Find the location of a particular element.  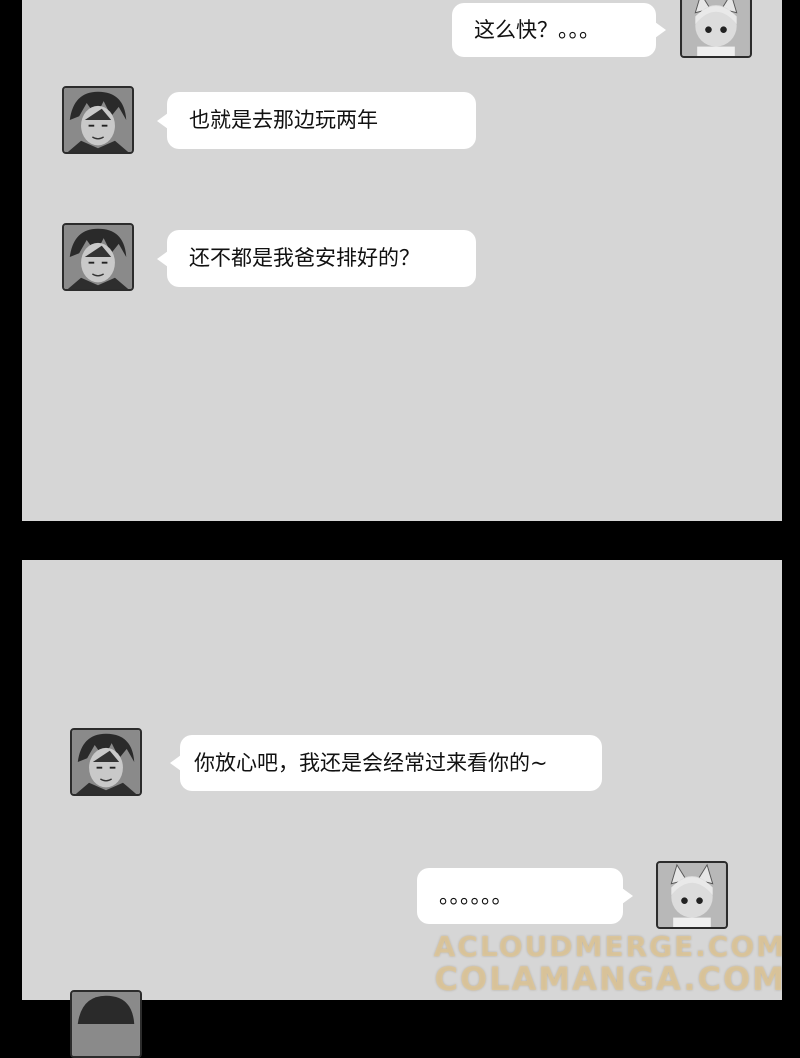

chat-bubble-boy: 你放心吧，我还是会经常过来看你的~ is located at coordinates (386, 763).